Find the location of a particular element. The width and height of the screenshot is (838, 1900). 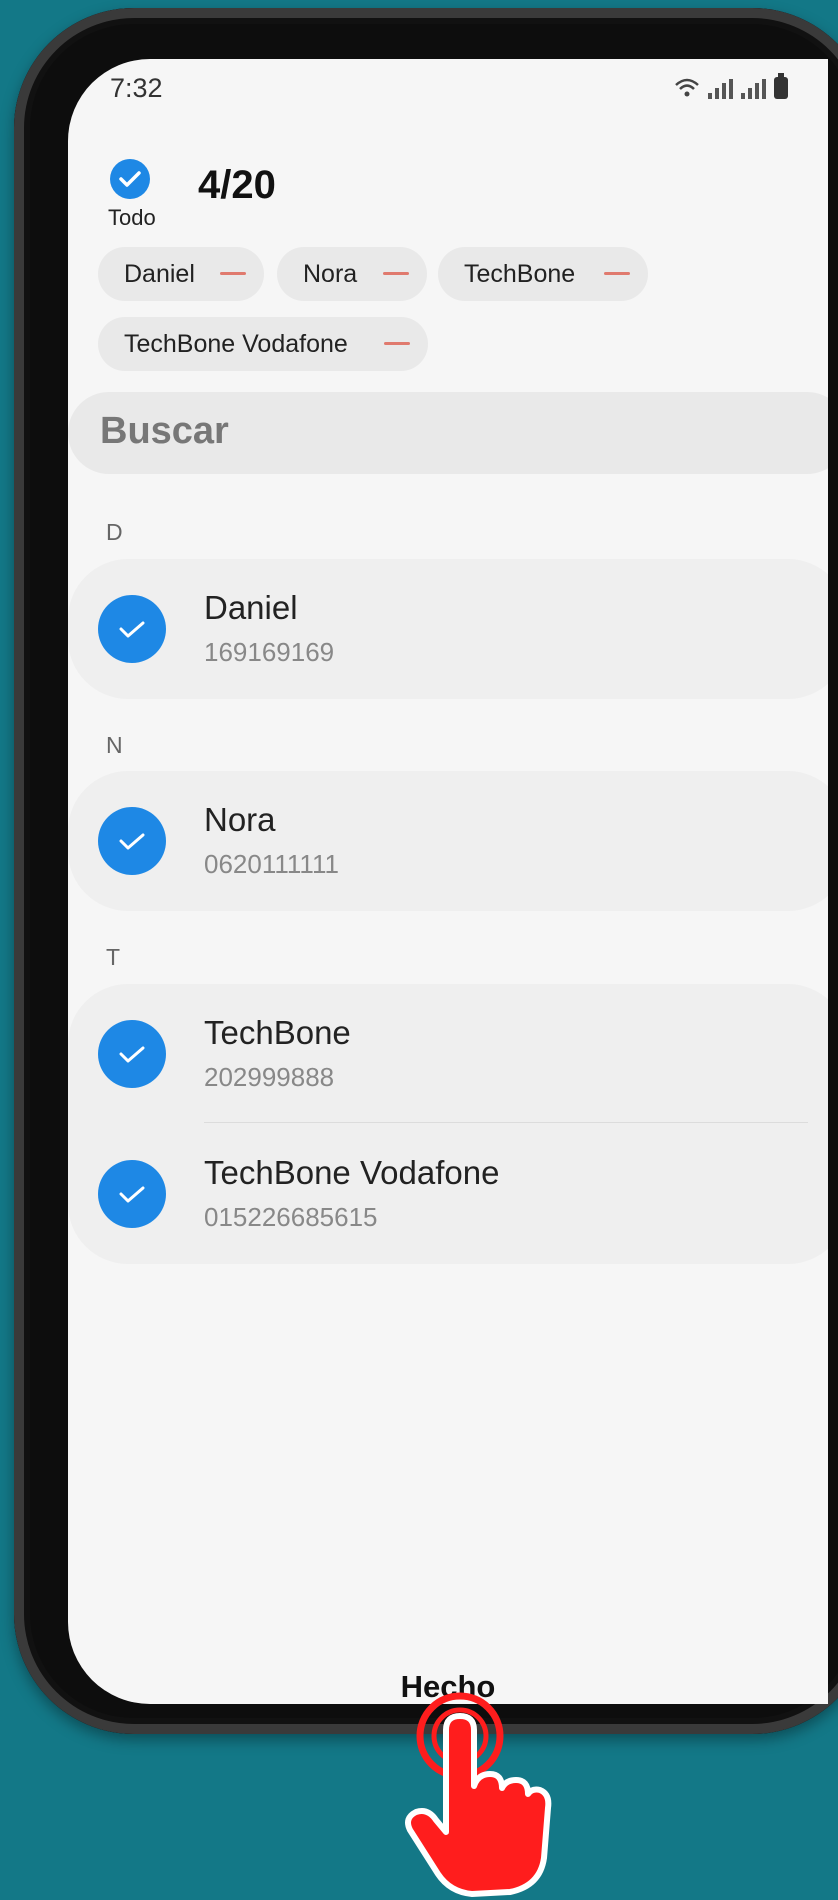

chip-techbone-vodafone: TechBone Vodafone is located at coordinates (263, 344).